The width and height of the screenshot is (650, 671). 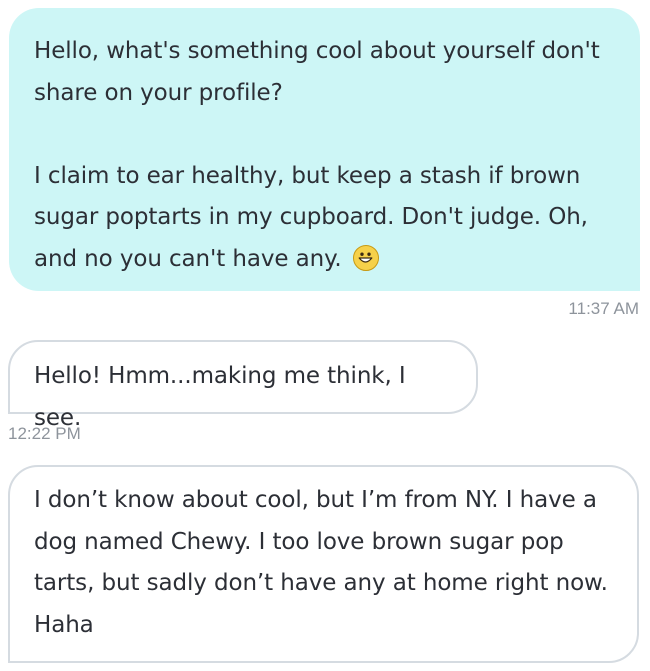 What do you see at coordinates (603, 308) in the screenshot?
I see `message-timestamp: 11:37 AM` at bounding box center [603, 308].